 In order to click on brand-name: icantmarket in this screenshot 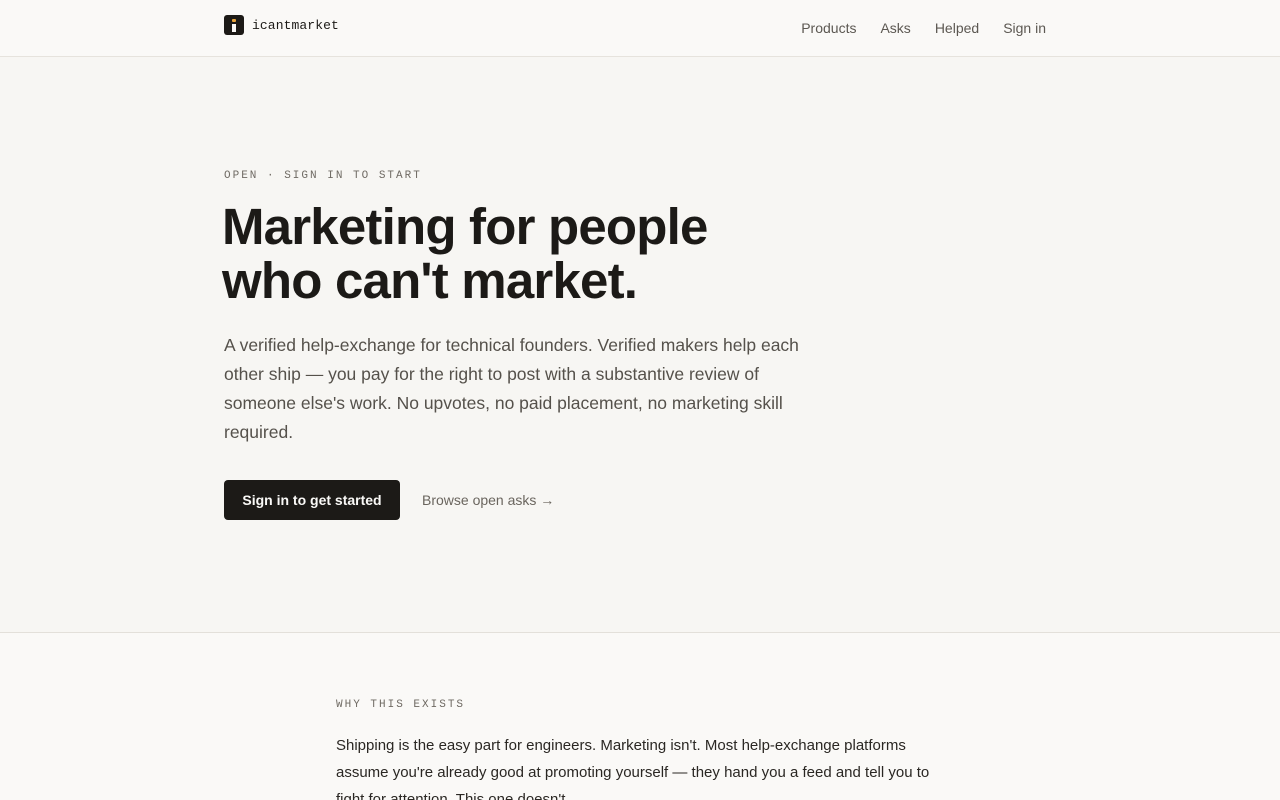, I will do `click(295, 25)`.